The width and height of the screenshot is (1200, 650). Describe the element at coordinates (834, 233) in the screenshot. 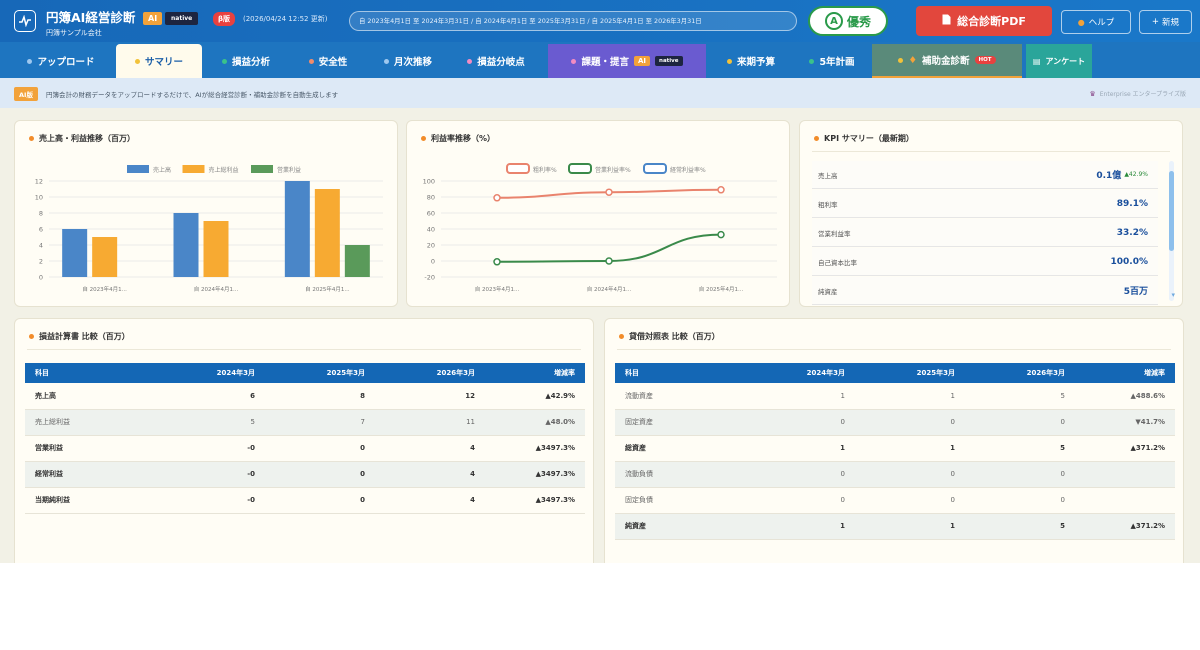

I see `kpi-label: 営業利益率` at that location.